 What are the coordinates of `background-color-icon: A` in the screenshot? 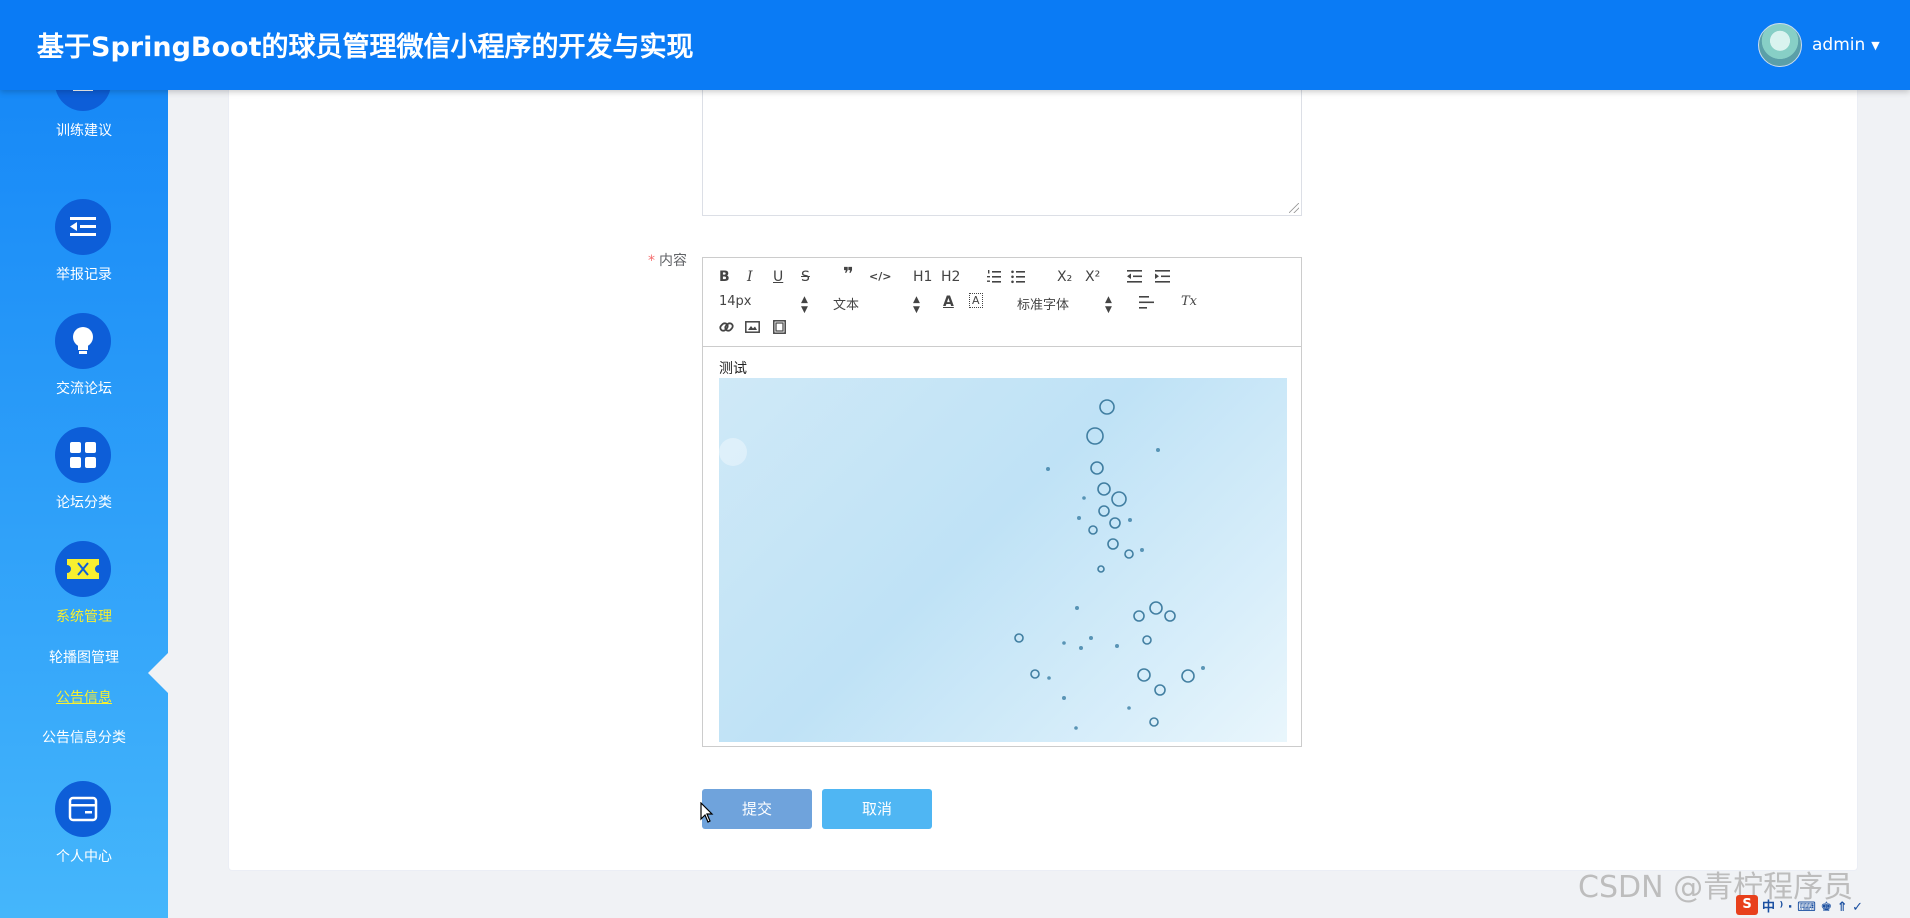 It's located at (976, 300).